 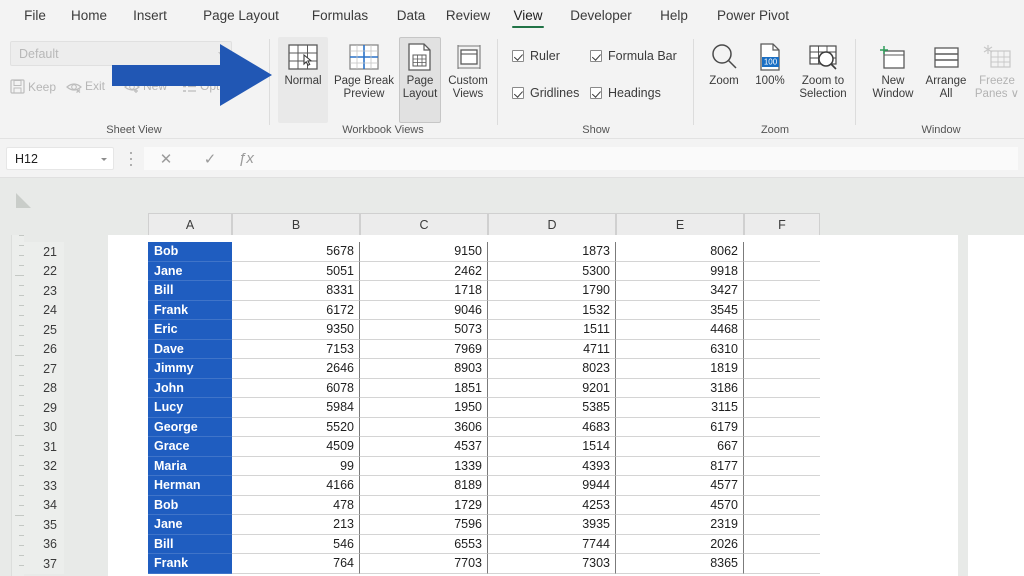 I want to click on cell-F29, so click(x=782, y=408).